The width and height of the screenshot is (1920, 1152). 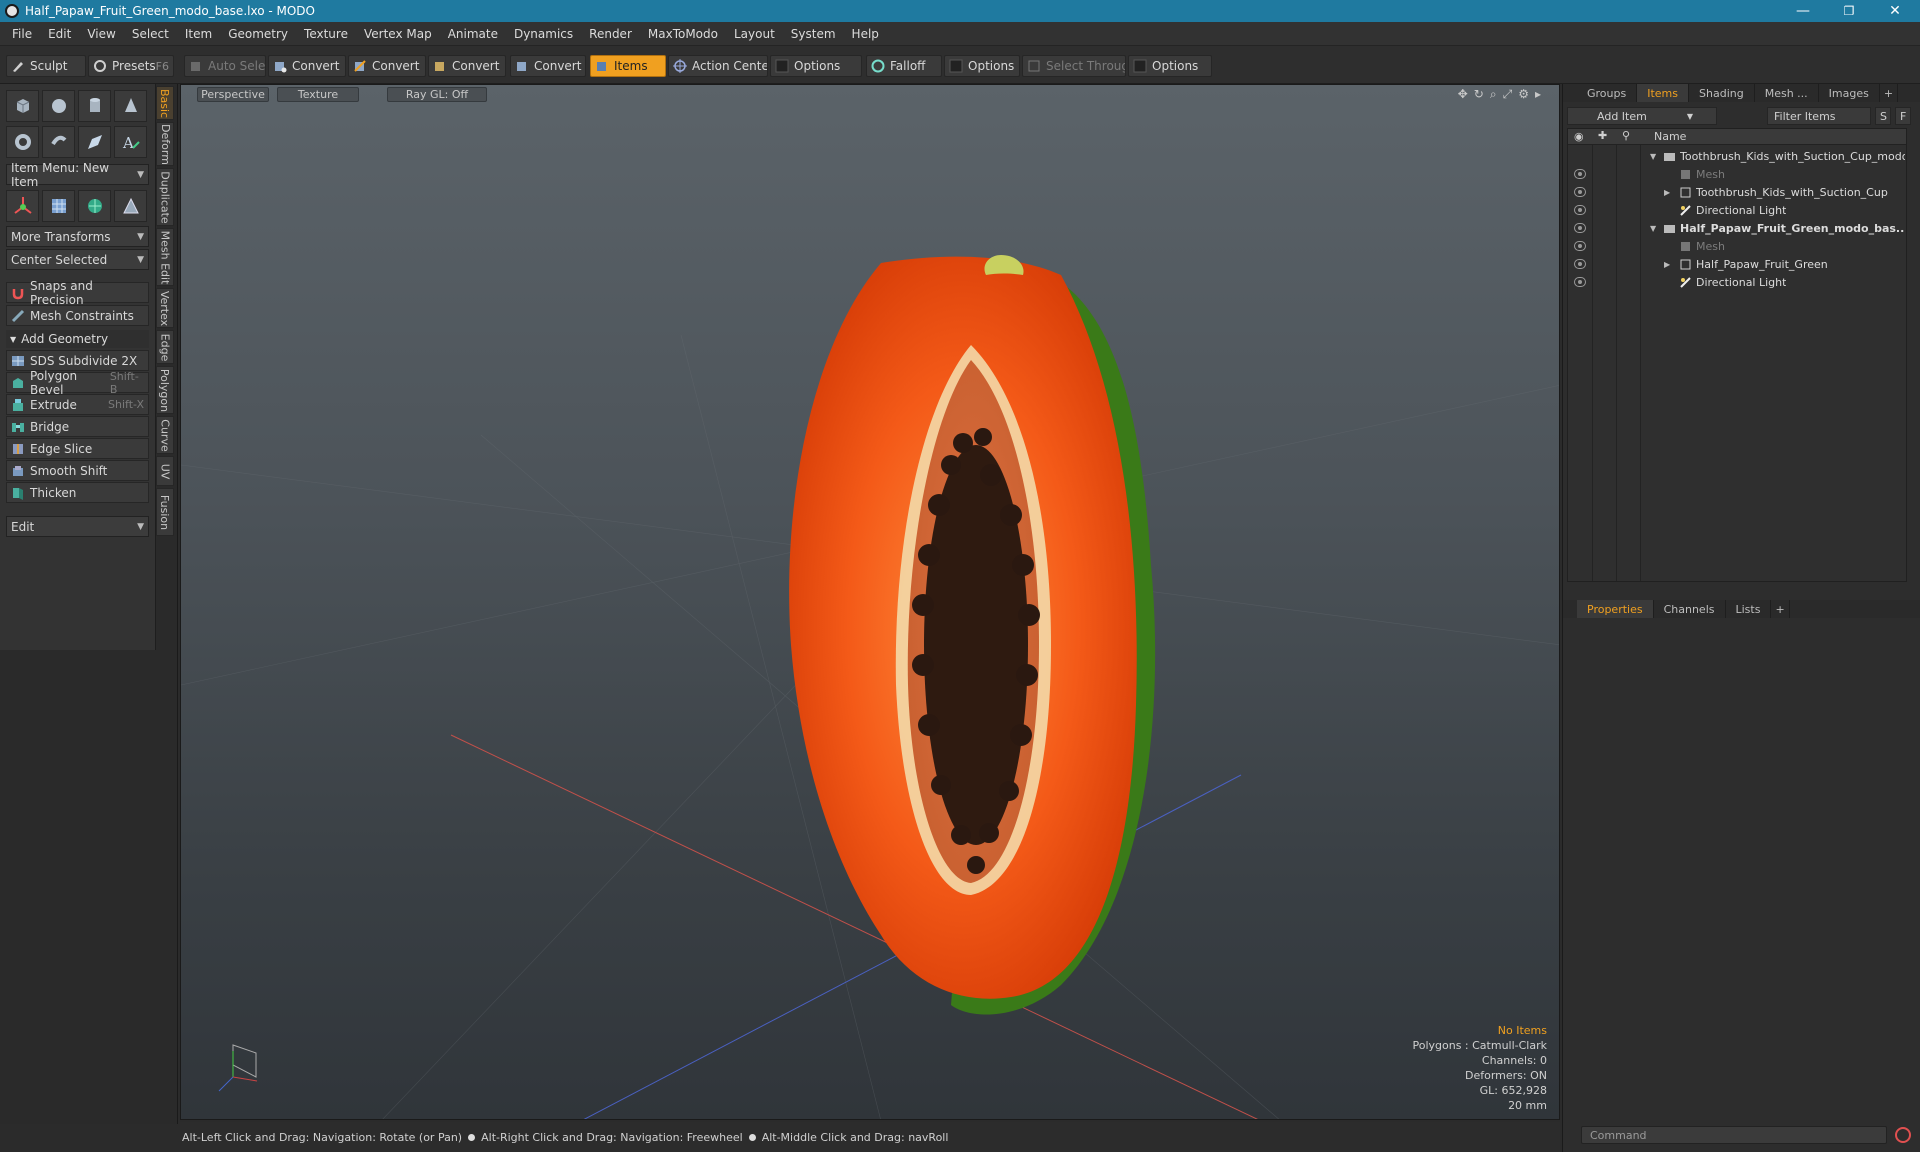 What do you see at coordinates (165, 257) in the screenshot?
I see `vtab-mesh-edit: Mesh Edit` at bounding box center [165, 257].